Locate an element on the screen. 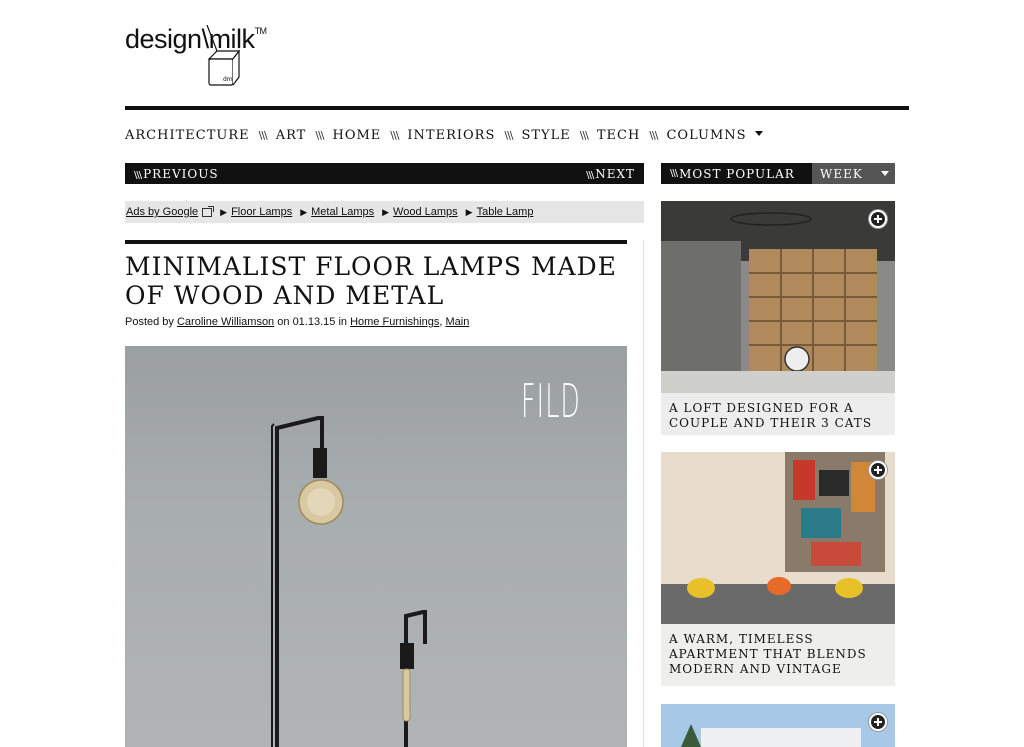 The height and width of the screenshot is (747, 1024). nav-tech: TECH is located at coordinates (618, 135).